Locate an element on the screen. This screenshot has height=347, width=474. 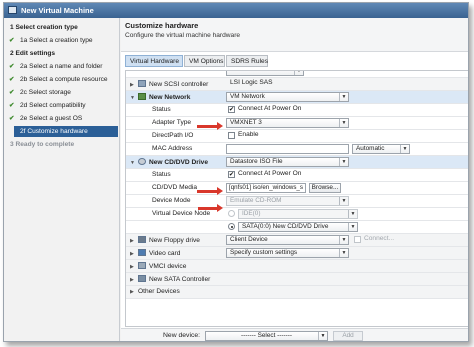
row-mac-address: MAC Address Automatic ▼ is located at coordinates (297, 149).